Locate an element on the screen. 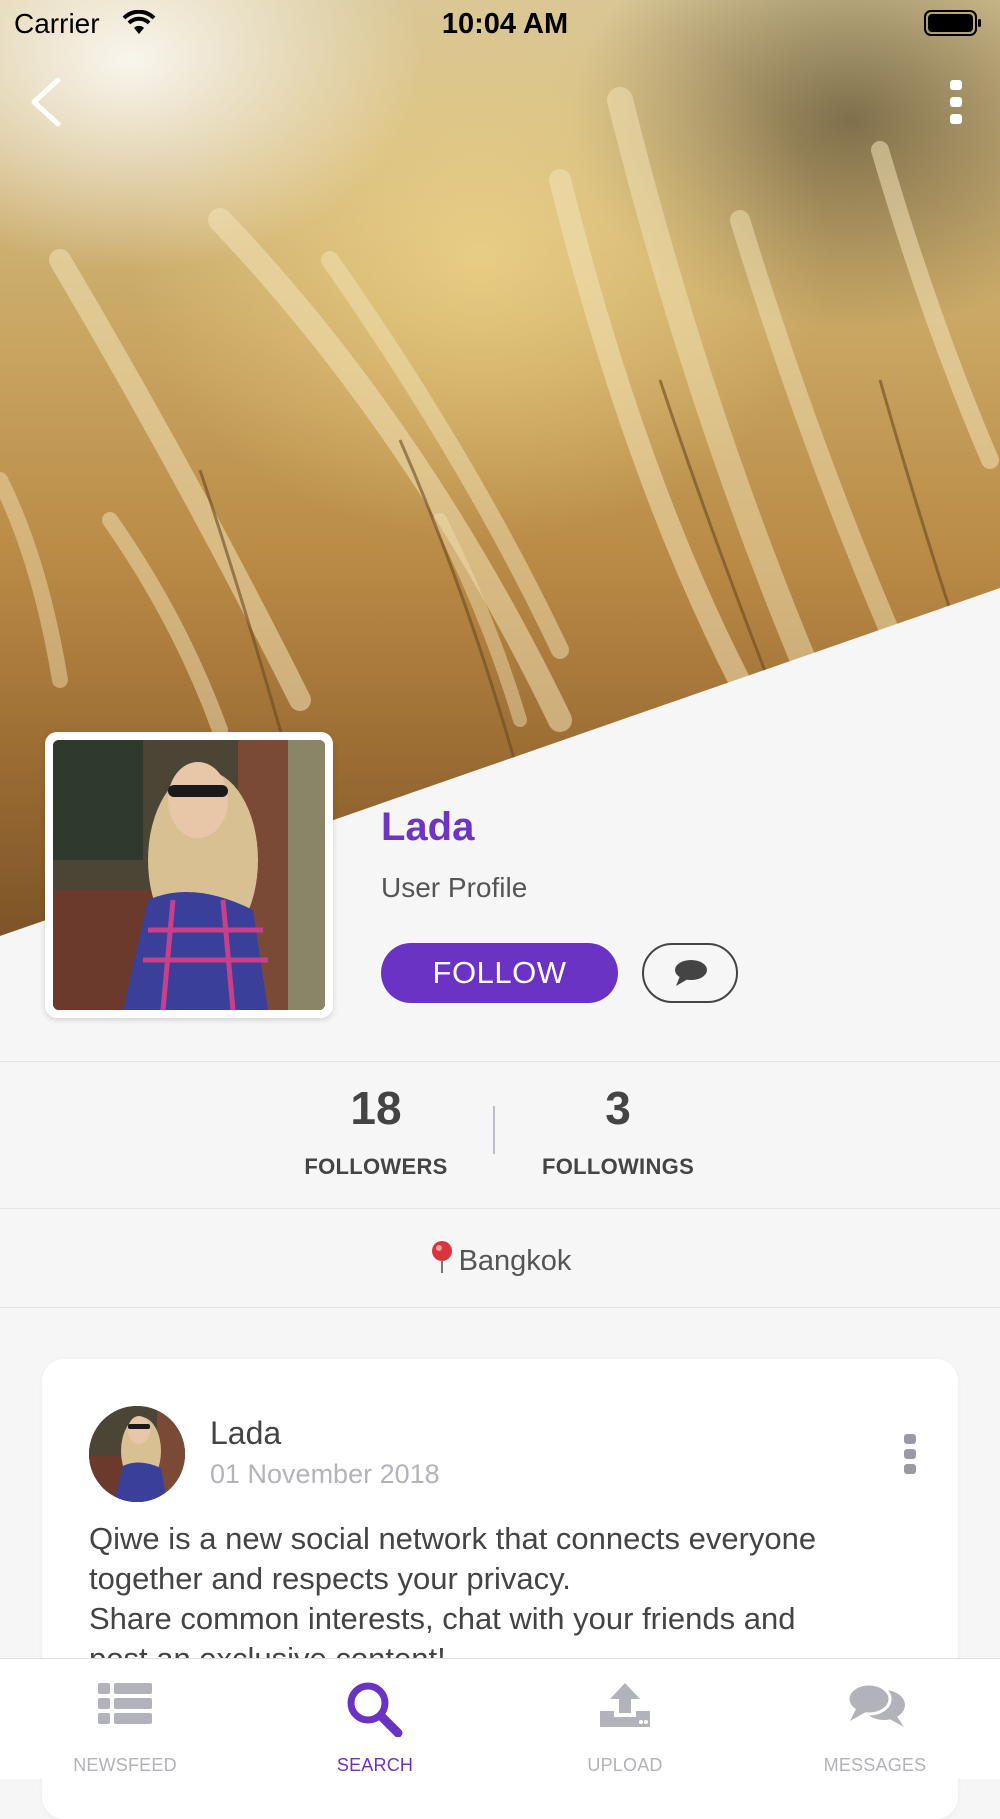 The height and width of the screenshot is (1819, 1000). status-time: 10:04 AM is located at coordinates (505, 24).